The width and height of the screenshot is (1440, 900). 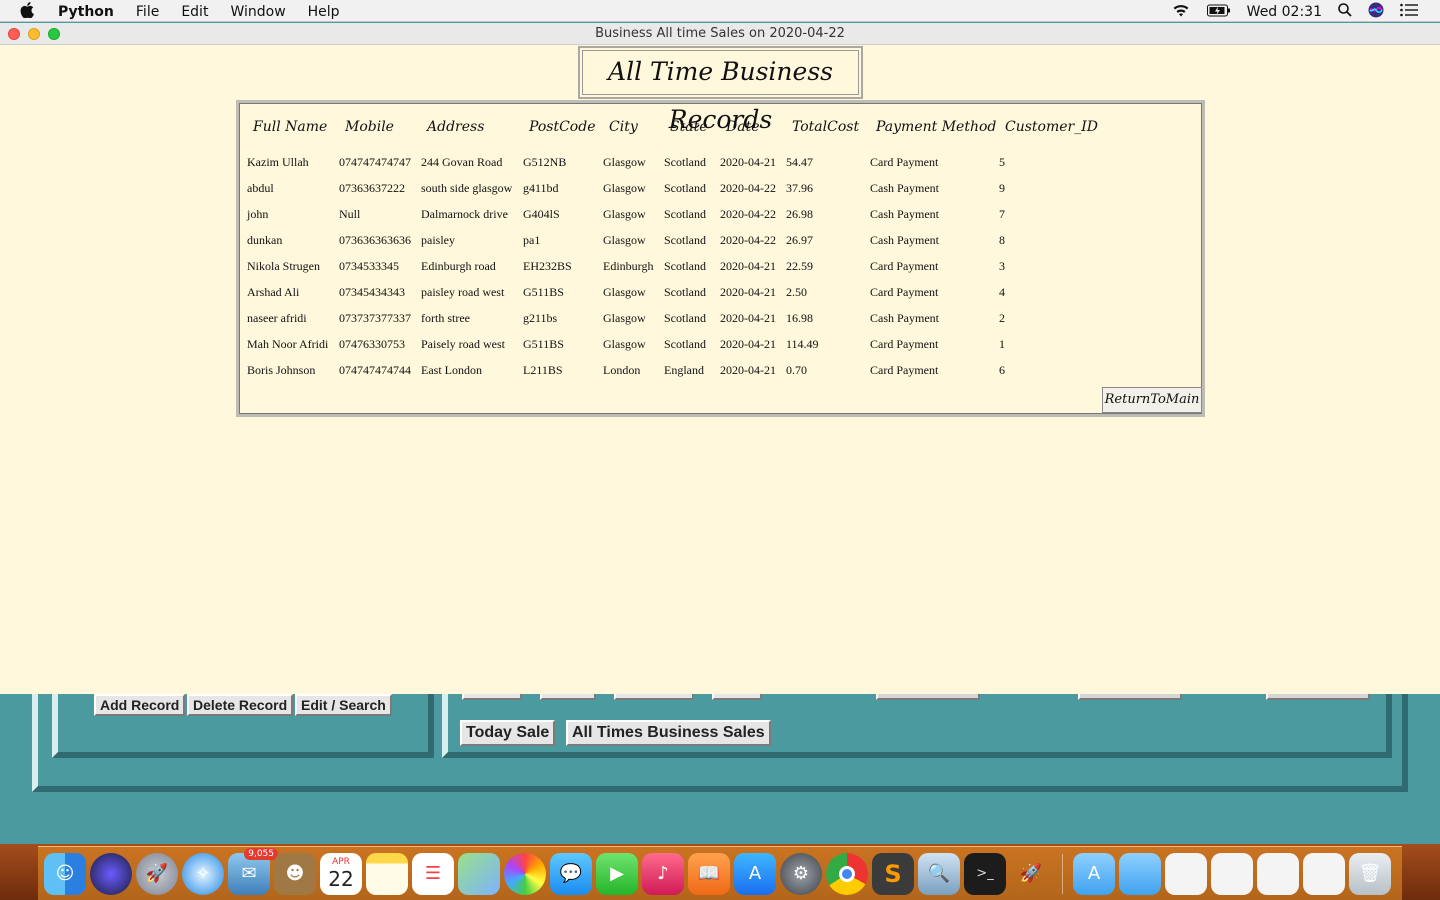 I want to click on notification-center-icon, so click(x=1409, y=12).